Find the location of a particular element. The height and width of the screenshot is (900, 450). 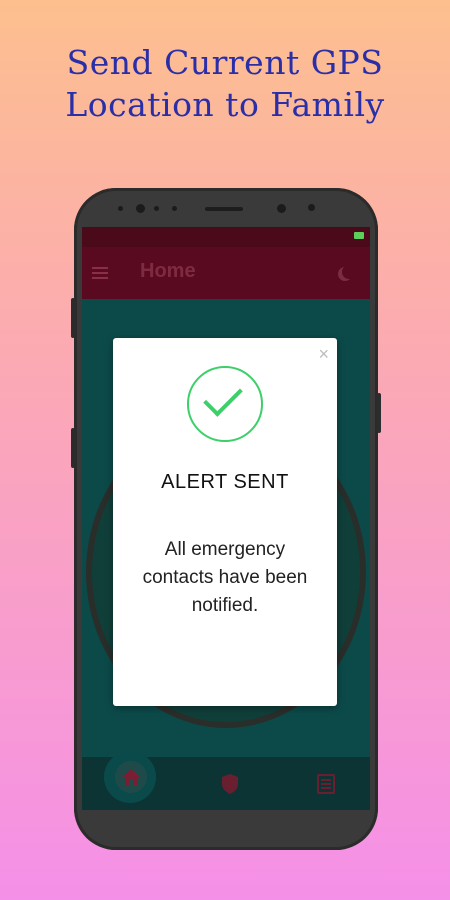

status-icons is located at coordinates (334, 236).